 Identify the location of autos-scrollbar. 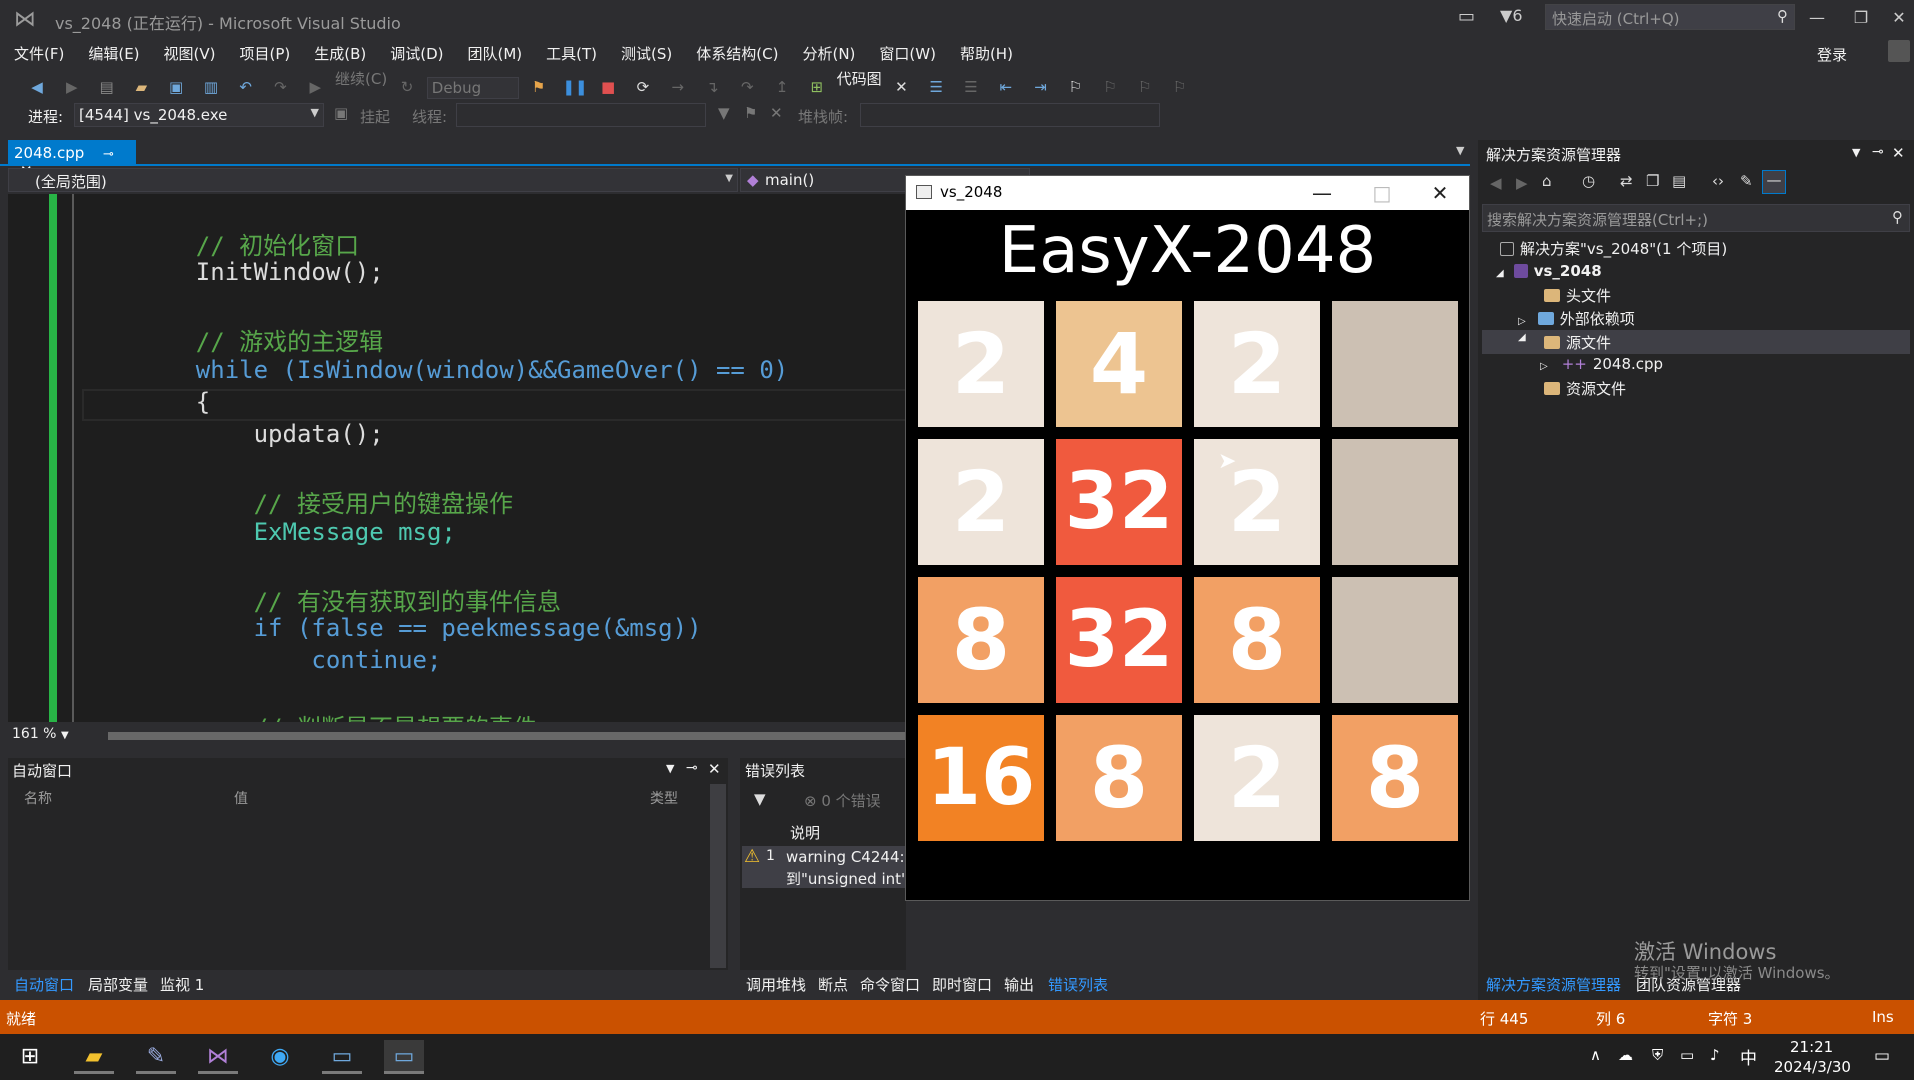
(718, 876).